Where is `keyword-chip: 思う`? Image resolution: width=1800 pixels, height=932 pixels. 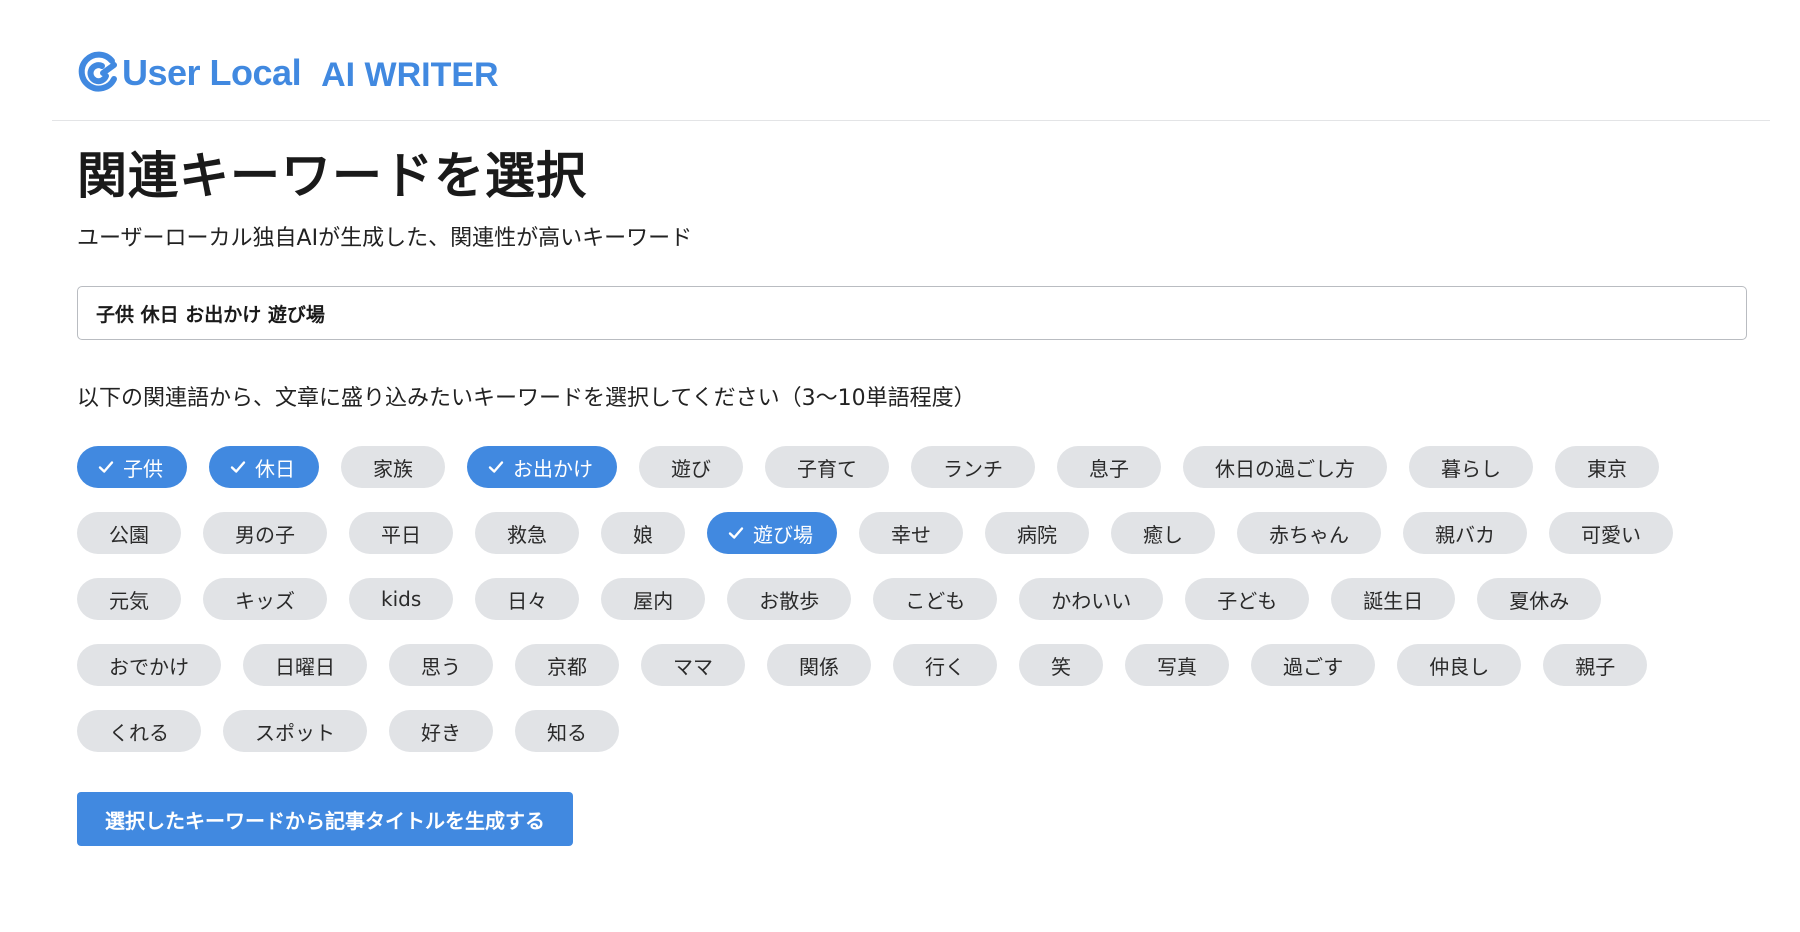
keyword-chip: 思う is located at coordinates (441, 665).